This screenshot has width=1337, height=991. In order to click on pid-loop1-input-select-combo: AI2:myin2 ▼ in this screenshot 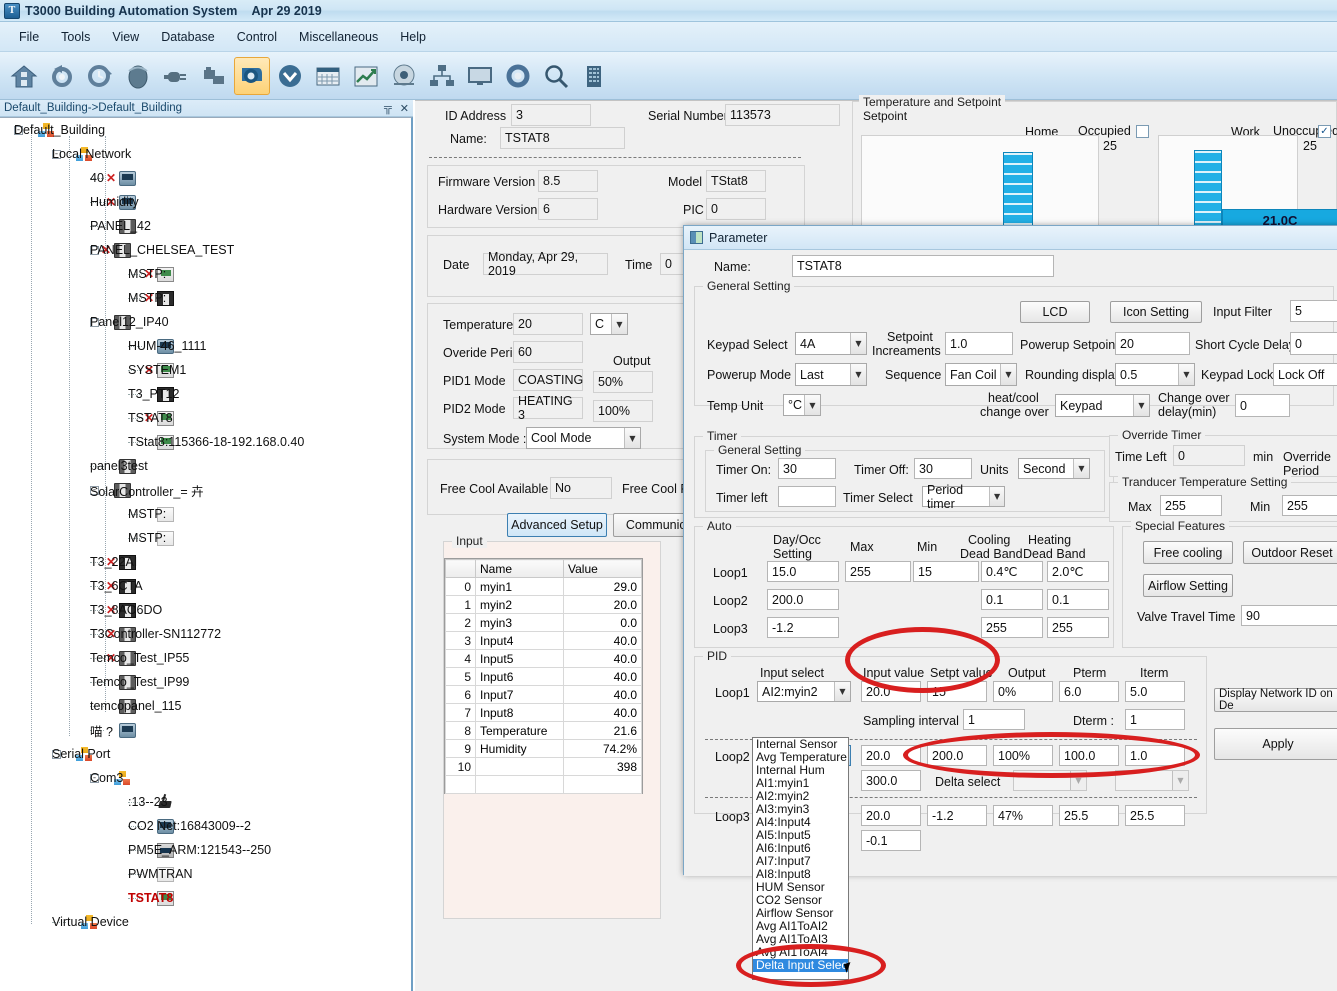, I will do `click(804, 691)`.